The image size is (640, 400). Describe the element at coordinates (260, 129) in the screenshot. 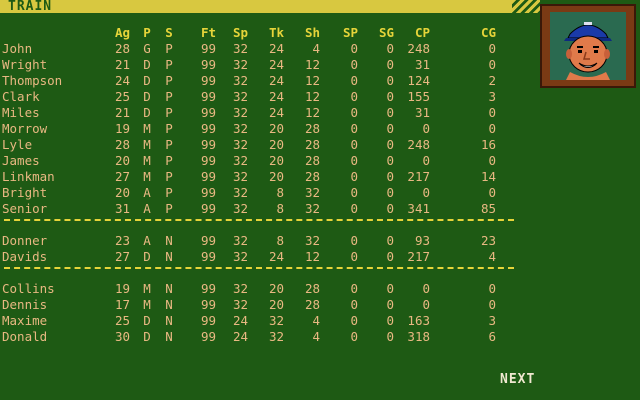

I see `table-row: Morrow 19 M P 99 32 20 28 0 0 0 0` at that location.